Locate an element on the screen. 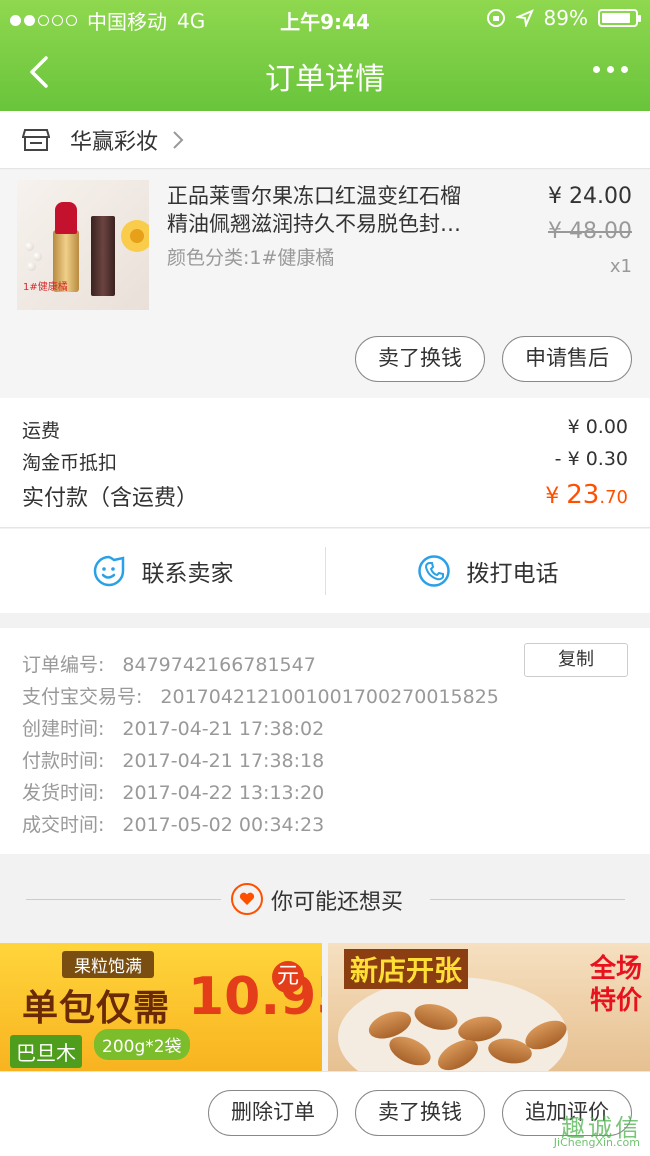  banner-headline: 新店开张 is located at coordinates (406, 969).